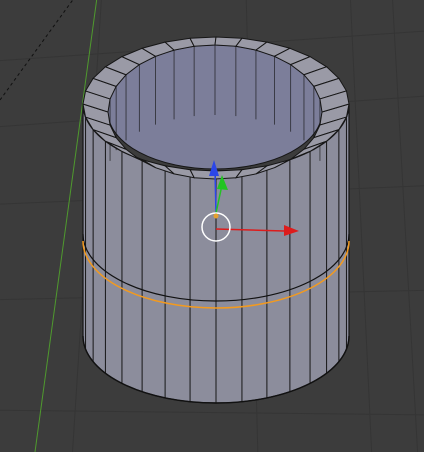 The height and width of the screenshot is (452, 424). Describe the element at coordinates (203, 41) in the screenshot. I see `rim-face` at that location.